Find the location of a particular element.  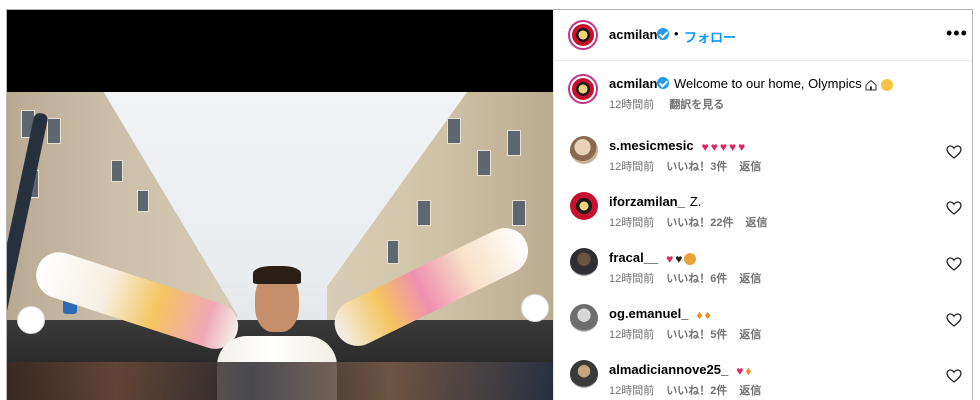

comment-meta: 12時間前 いいね！3件 返信 is located at coordinates (691, 166).